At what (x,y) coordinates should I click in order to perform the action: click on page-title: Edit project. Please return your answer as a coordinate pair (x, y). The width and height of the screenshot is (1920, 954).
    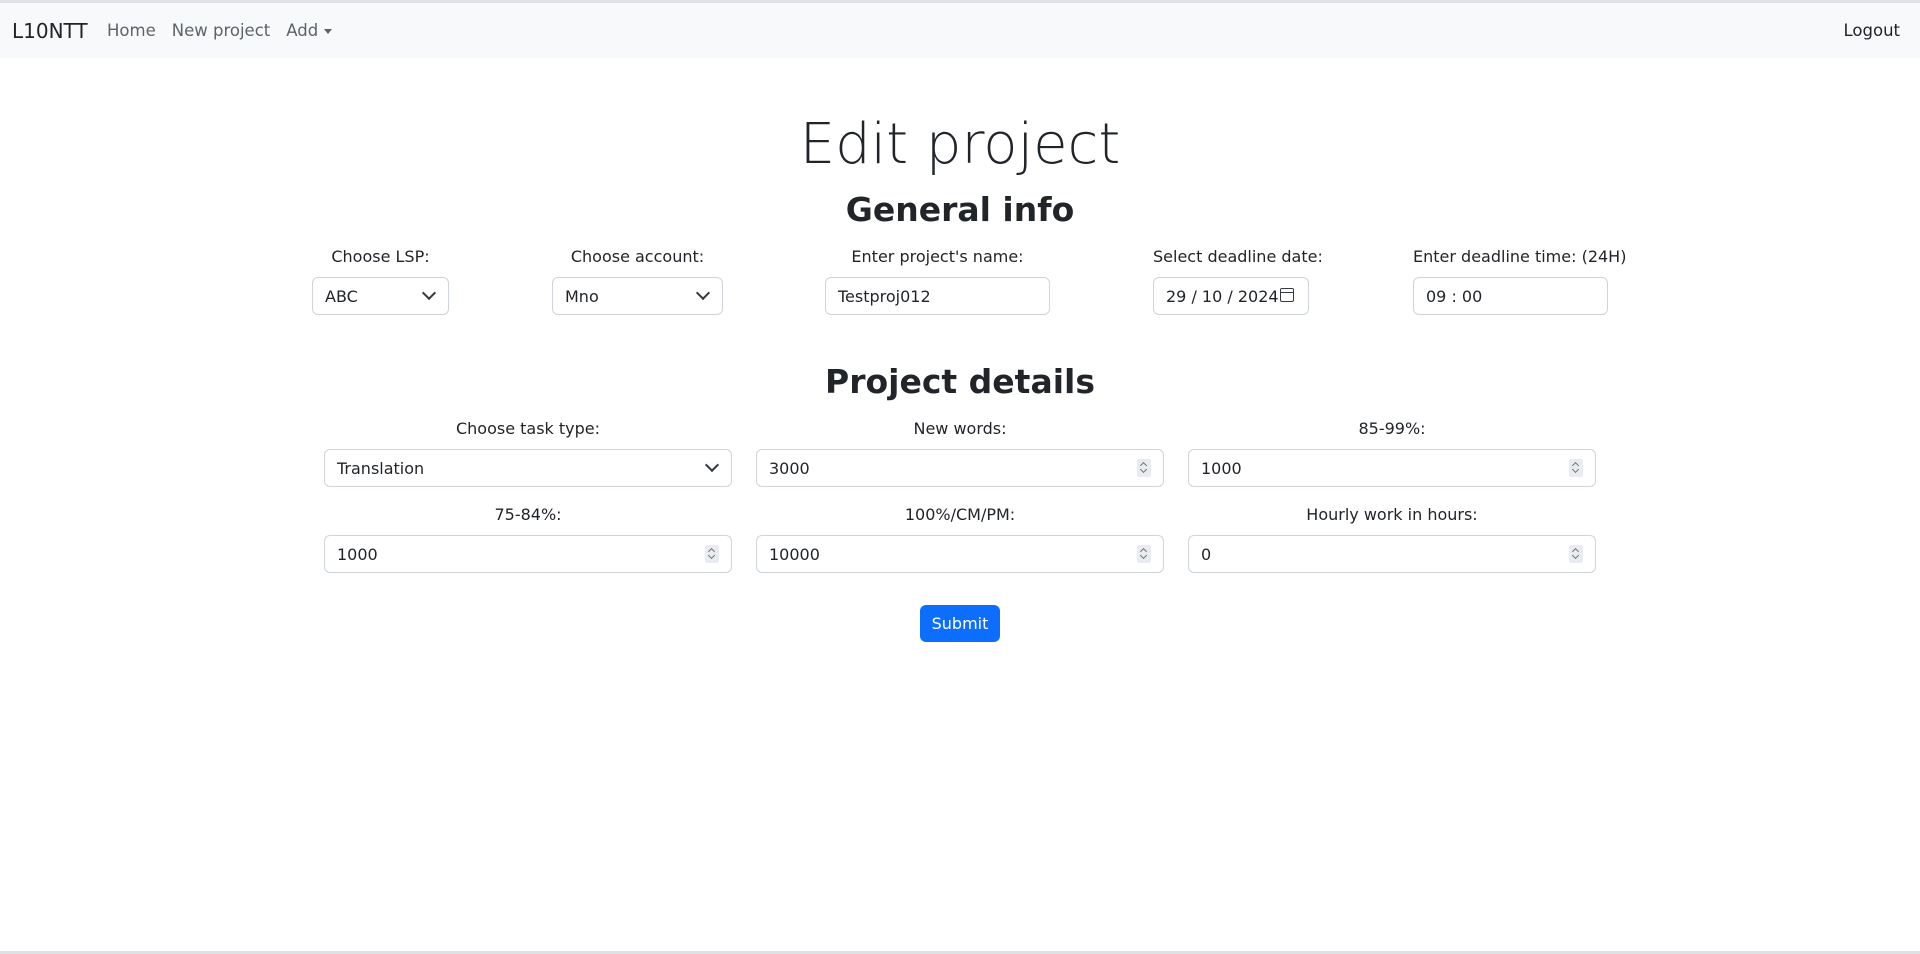
    Looking at the image, I should click on (960, 144).